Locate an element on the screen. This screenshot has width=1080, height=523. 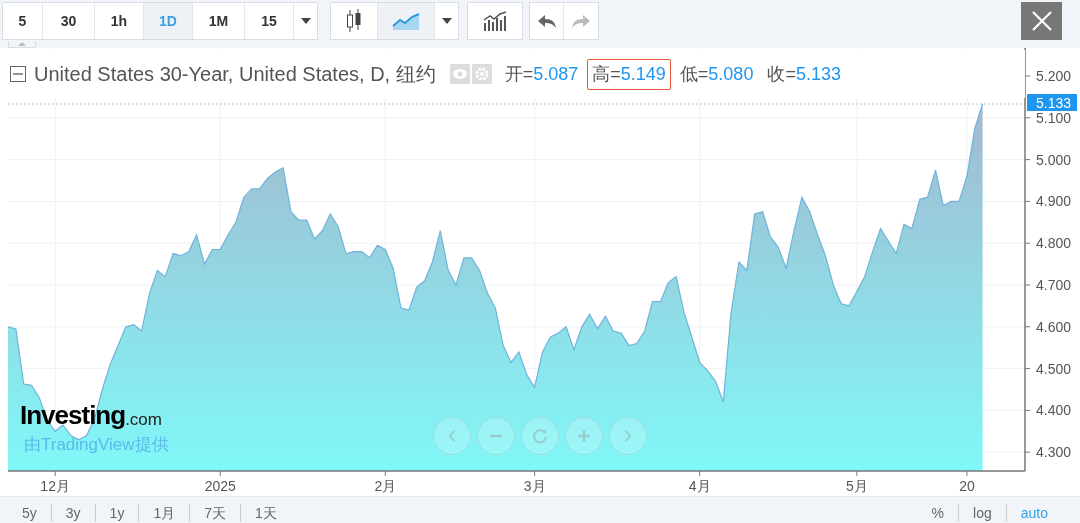
zoom-in-button is located at coordinates (584, 436).